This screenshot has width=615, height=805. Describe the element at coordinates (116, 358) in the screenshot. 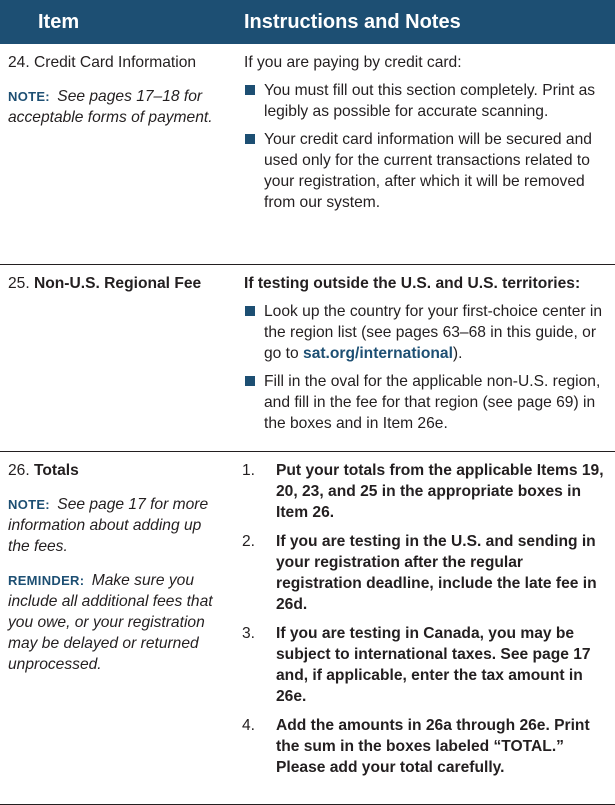

I see `item-cell: 25. Non-U.S. Regional Fee` at that location.